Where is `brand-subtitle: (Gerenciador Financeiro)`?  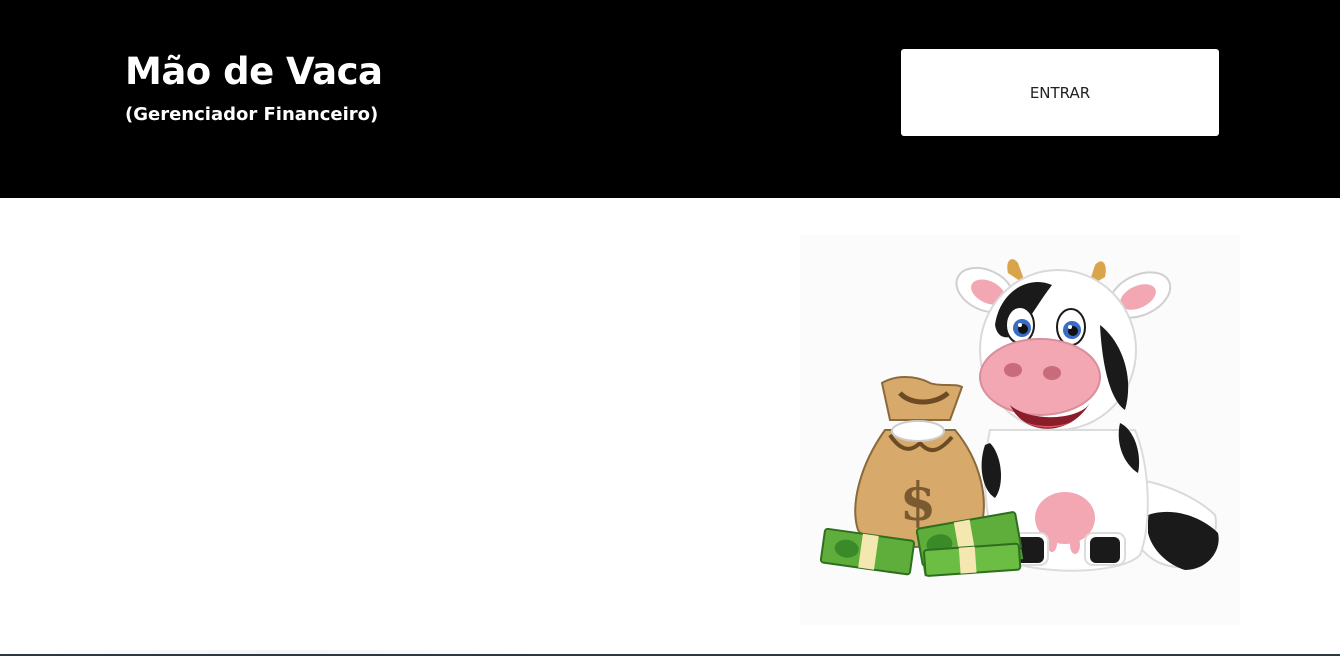 brand-subtitle: (Gerenciador Financeiro) is located at coordinates (252, 114).